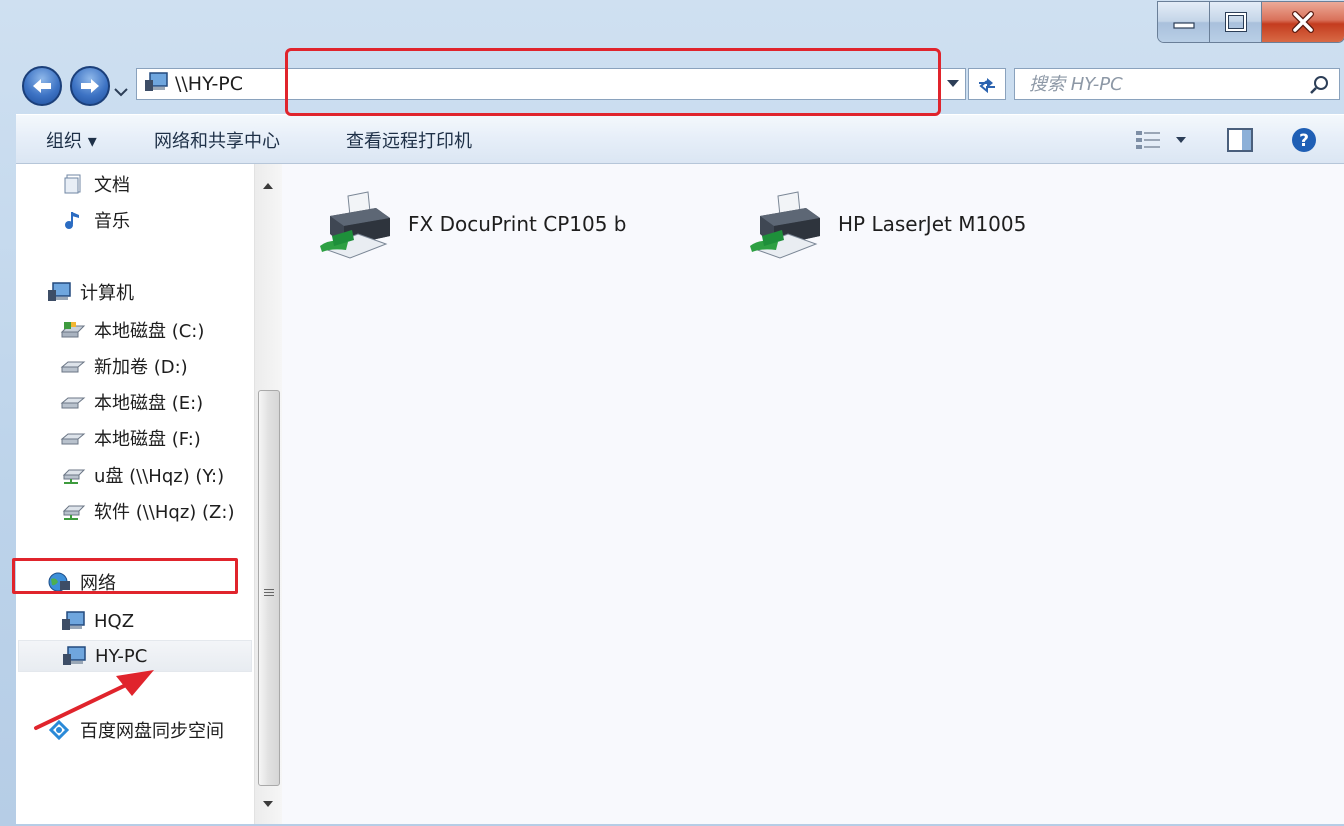 Image resolution: width=1344 pixels, height=826 pixels. I want to click on nav-item-drive-c: 本地磁盘 (C:), so click(132, 330).